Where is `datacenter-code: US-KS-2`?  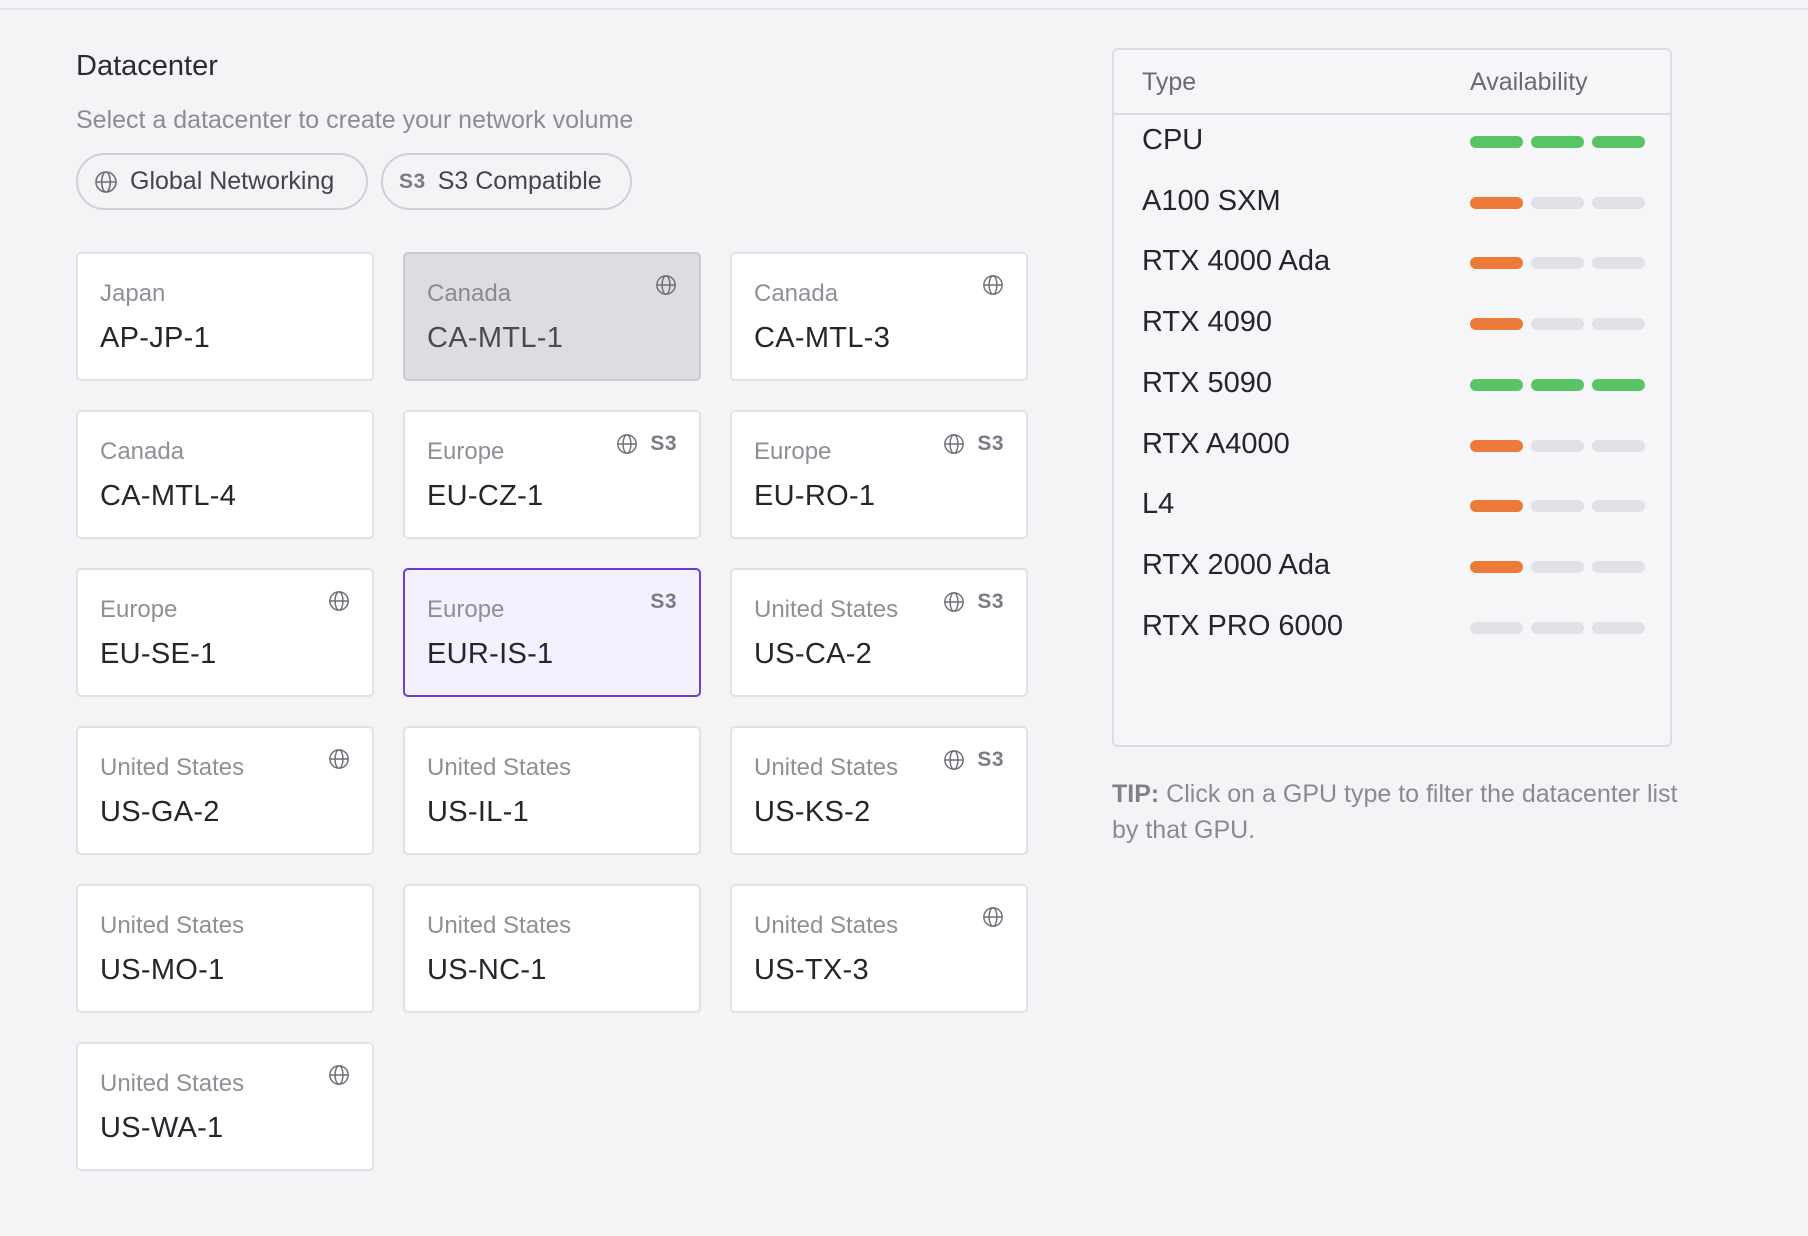
datacenter-code: US-KS-2 is located at coordinates (812, 812).